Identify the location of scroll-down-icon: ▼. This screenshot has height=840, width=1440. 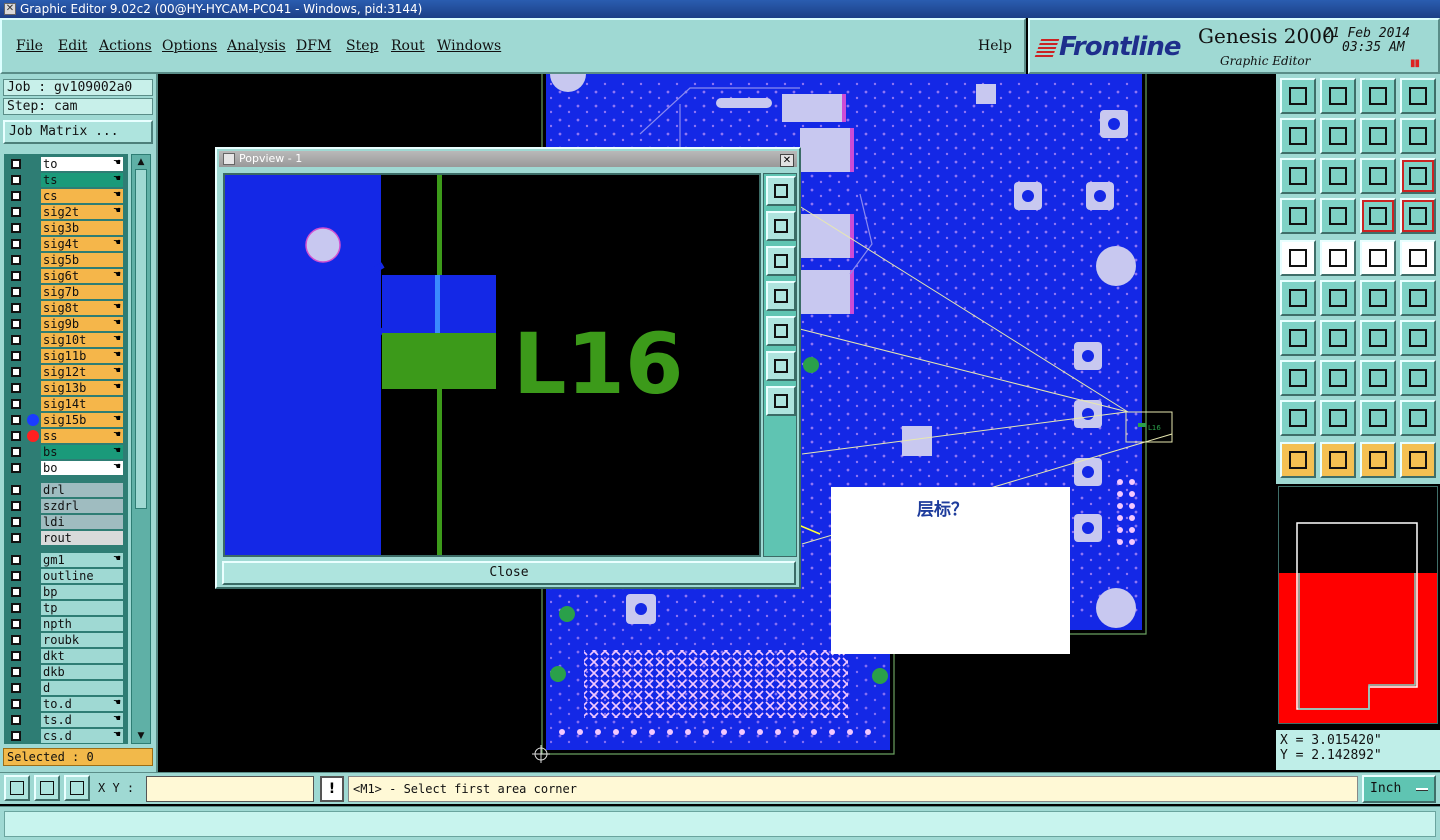
(141, 736).